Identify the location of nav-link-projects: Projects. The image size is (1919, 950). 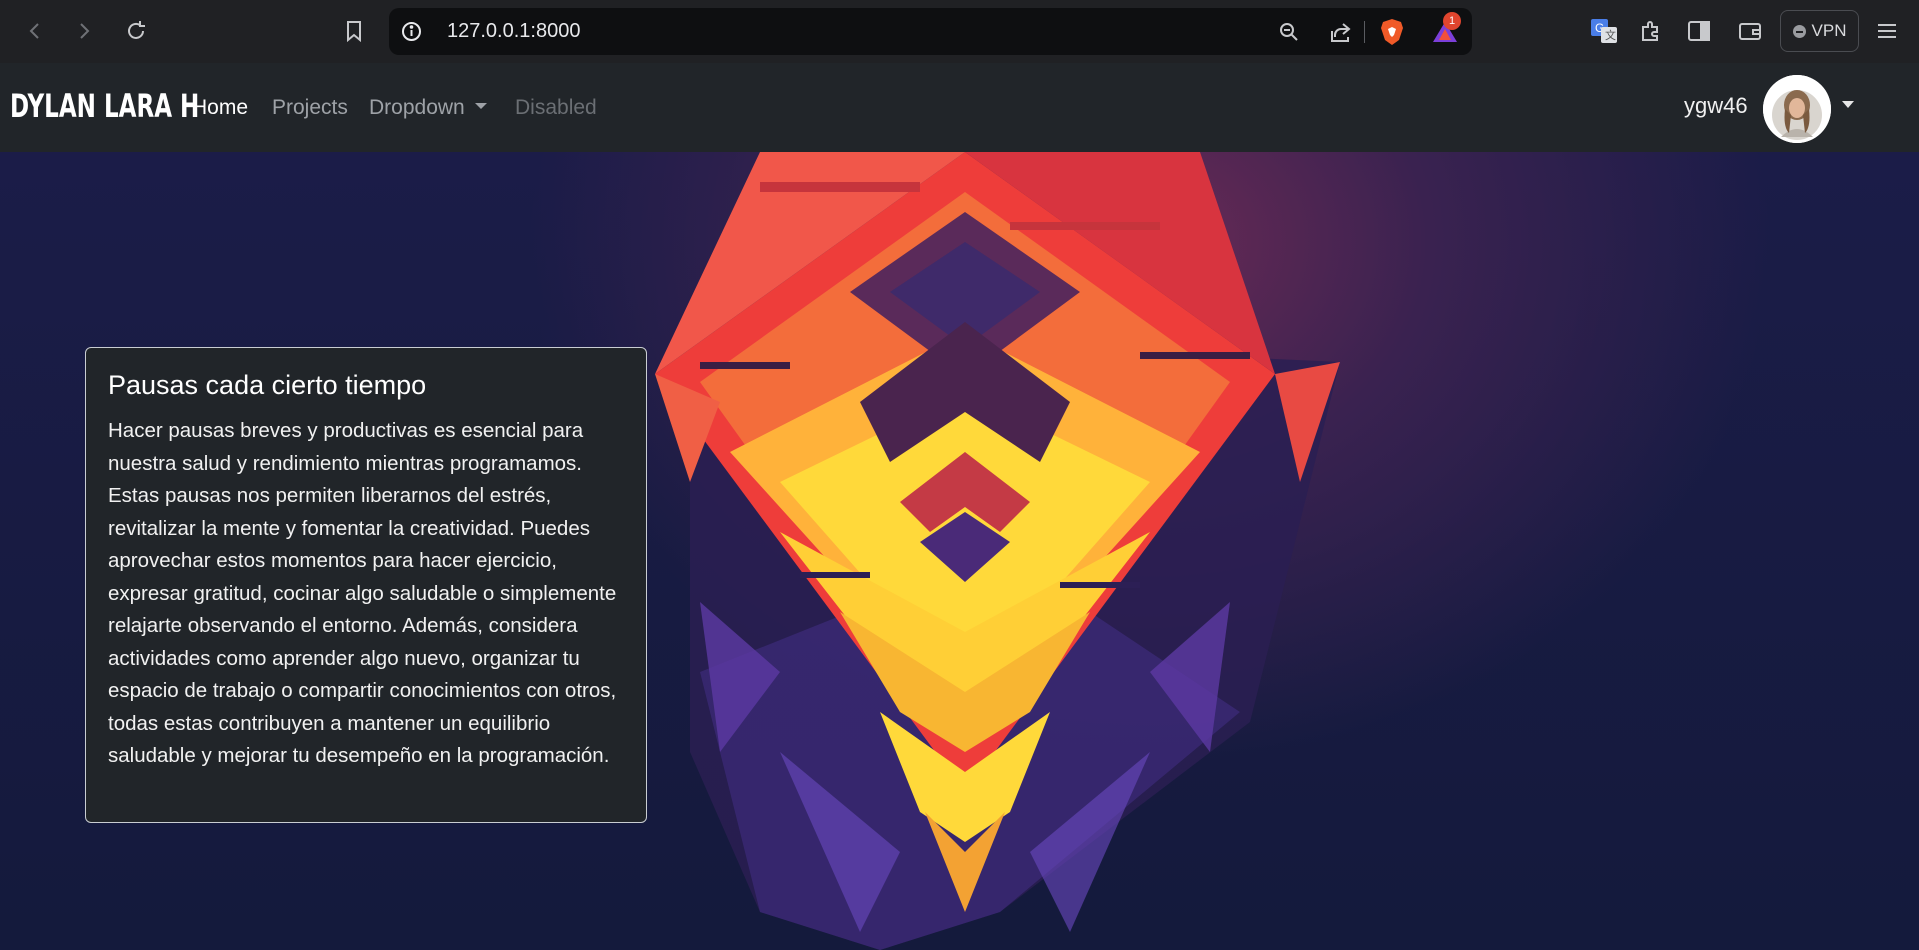
(310, 108).